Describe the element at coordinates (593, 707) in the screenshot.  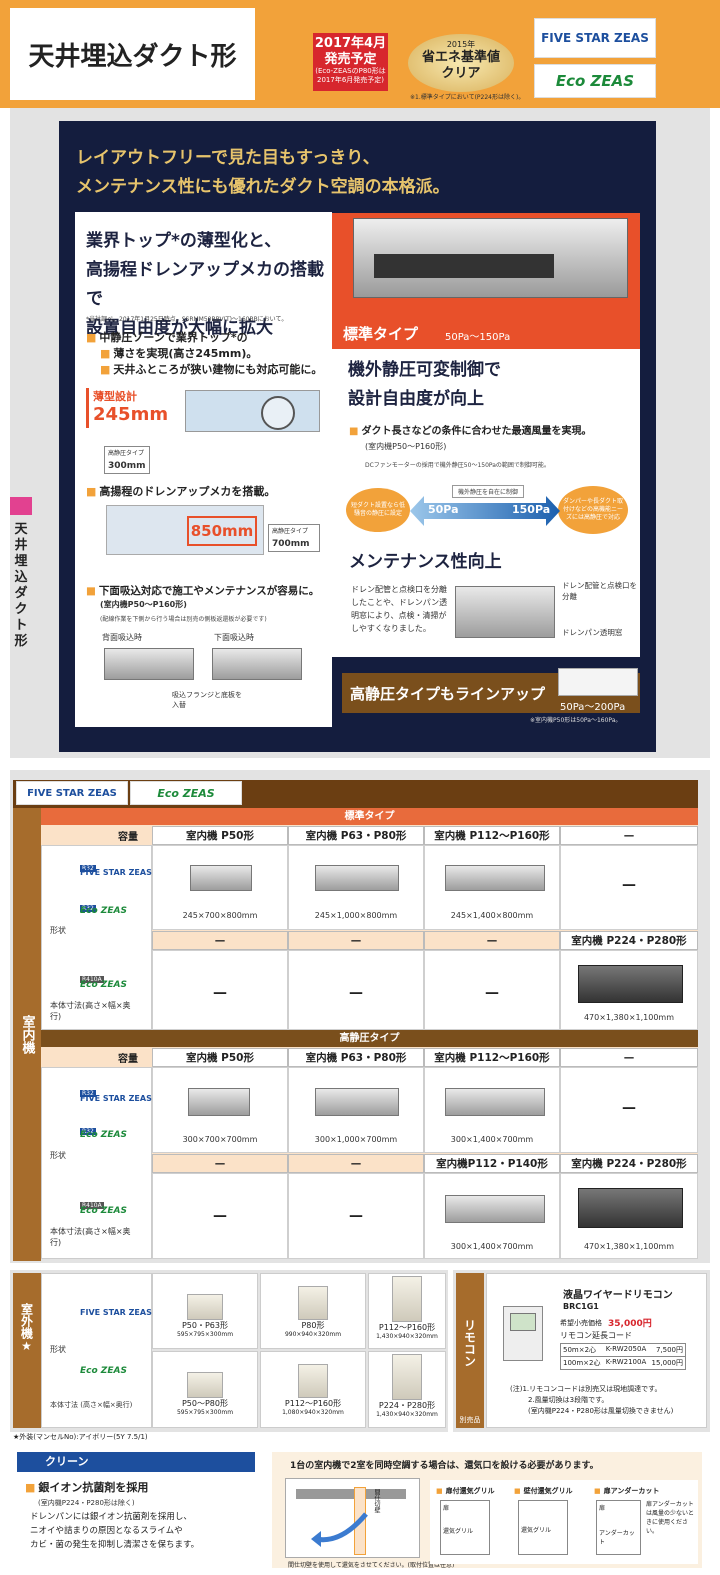
I see `hp-lineup-range: 50Pa〜200Pa` at that location.